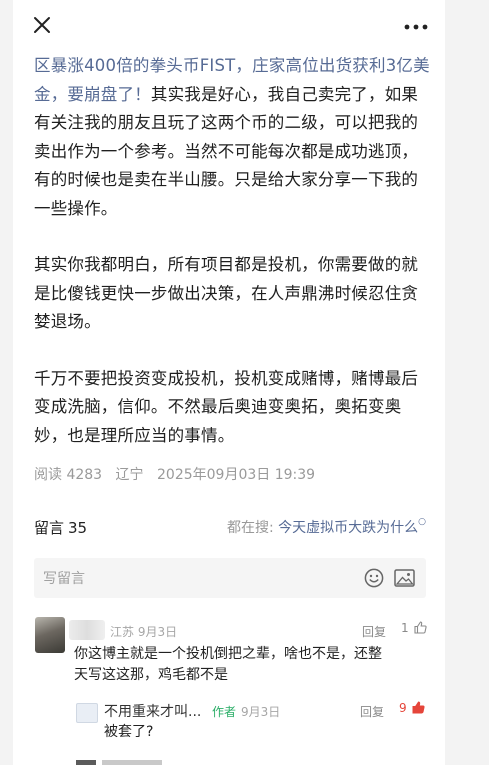 The width and height of the screenshot is (489, 765). What do you see at coordinates (64, 579) in the screenshot?
I see `comment-placeholder: 写留言` at bounding box center [64, 579].